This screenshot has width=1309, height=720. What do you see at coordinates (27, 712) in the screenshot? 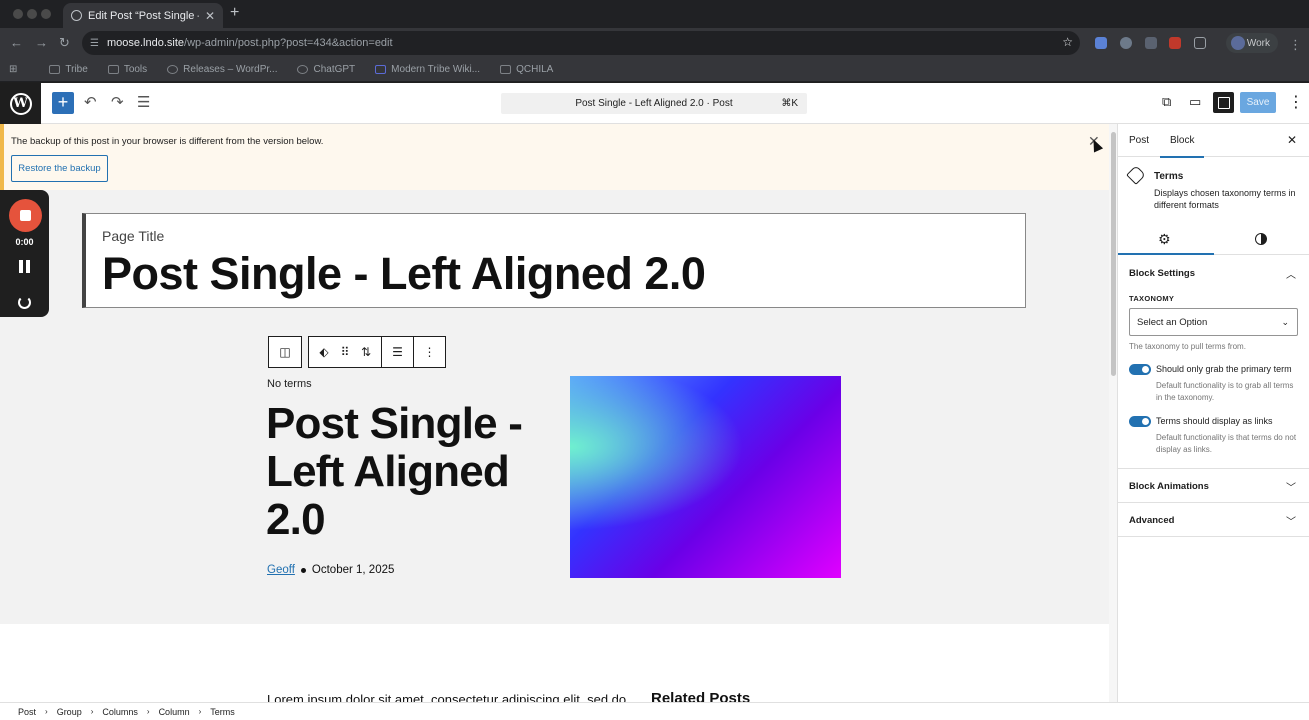
I see `breadcrumb-item: Post` at bounding box center [27, 712].